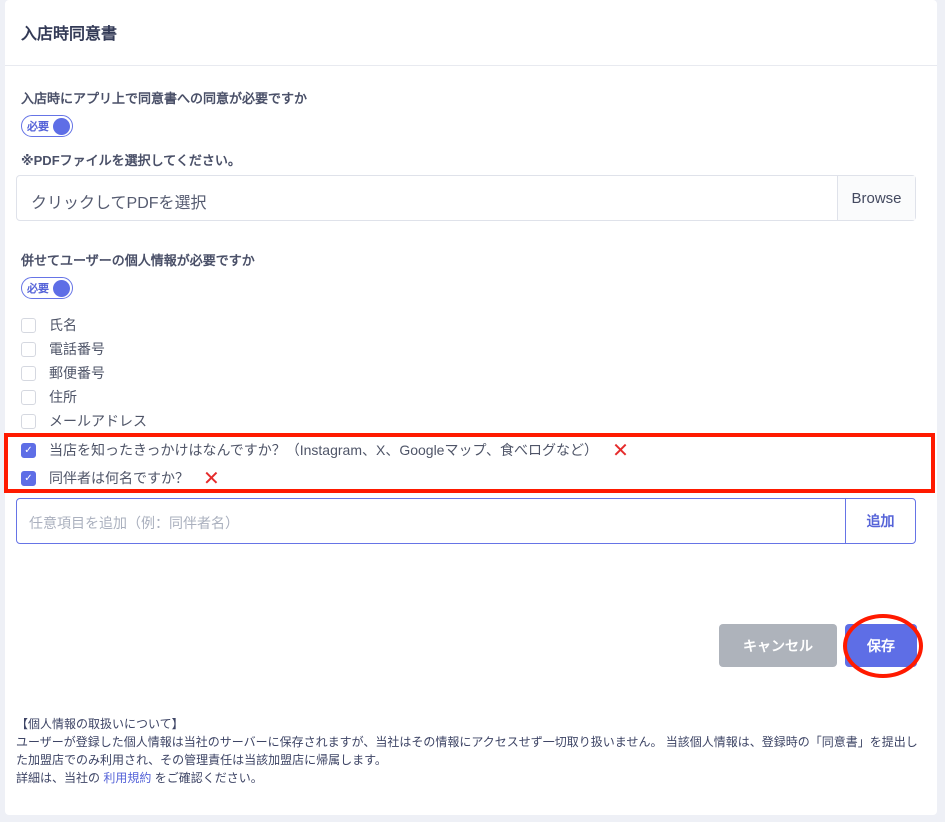 The height and width of the screenshot is (822, 945). I want to click on personal-info-question: 併せてユーザーの個人情報が必要ですか, so click(138, 260).